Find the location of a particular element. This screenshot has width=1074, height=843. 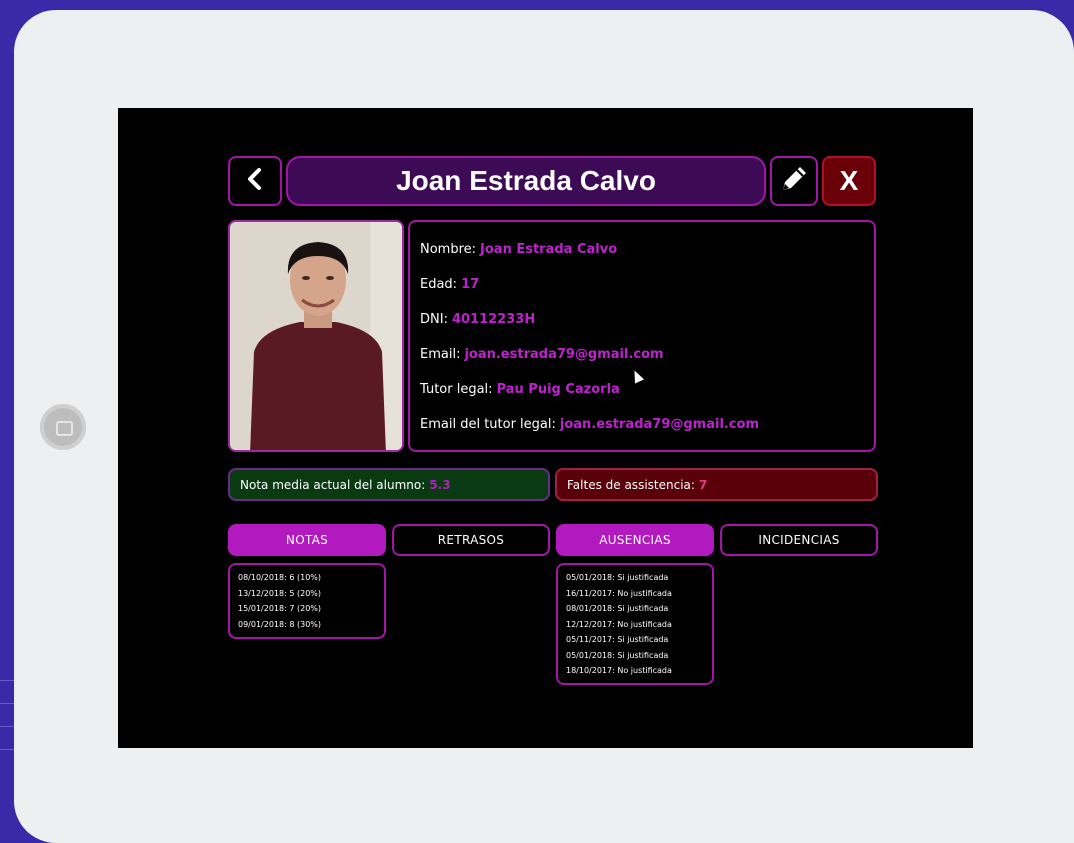

field-label: DNI: is located at coordinates (434, 319).